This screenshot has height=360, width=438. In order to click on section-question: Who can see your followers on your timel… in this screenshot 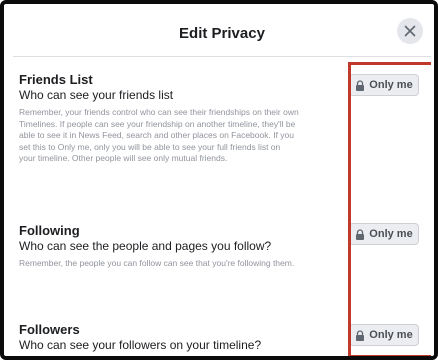, I will do `click(140, 345)`.